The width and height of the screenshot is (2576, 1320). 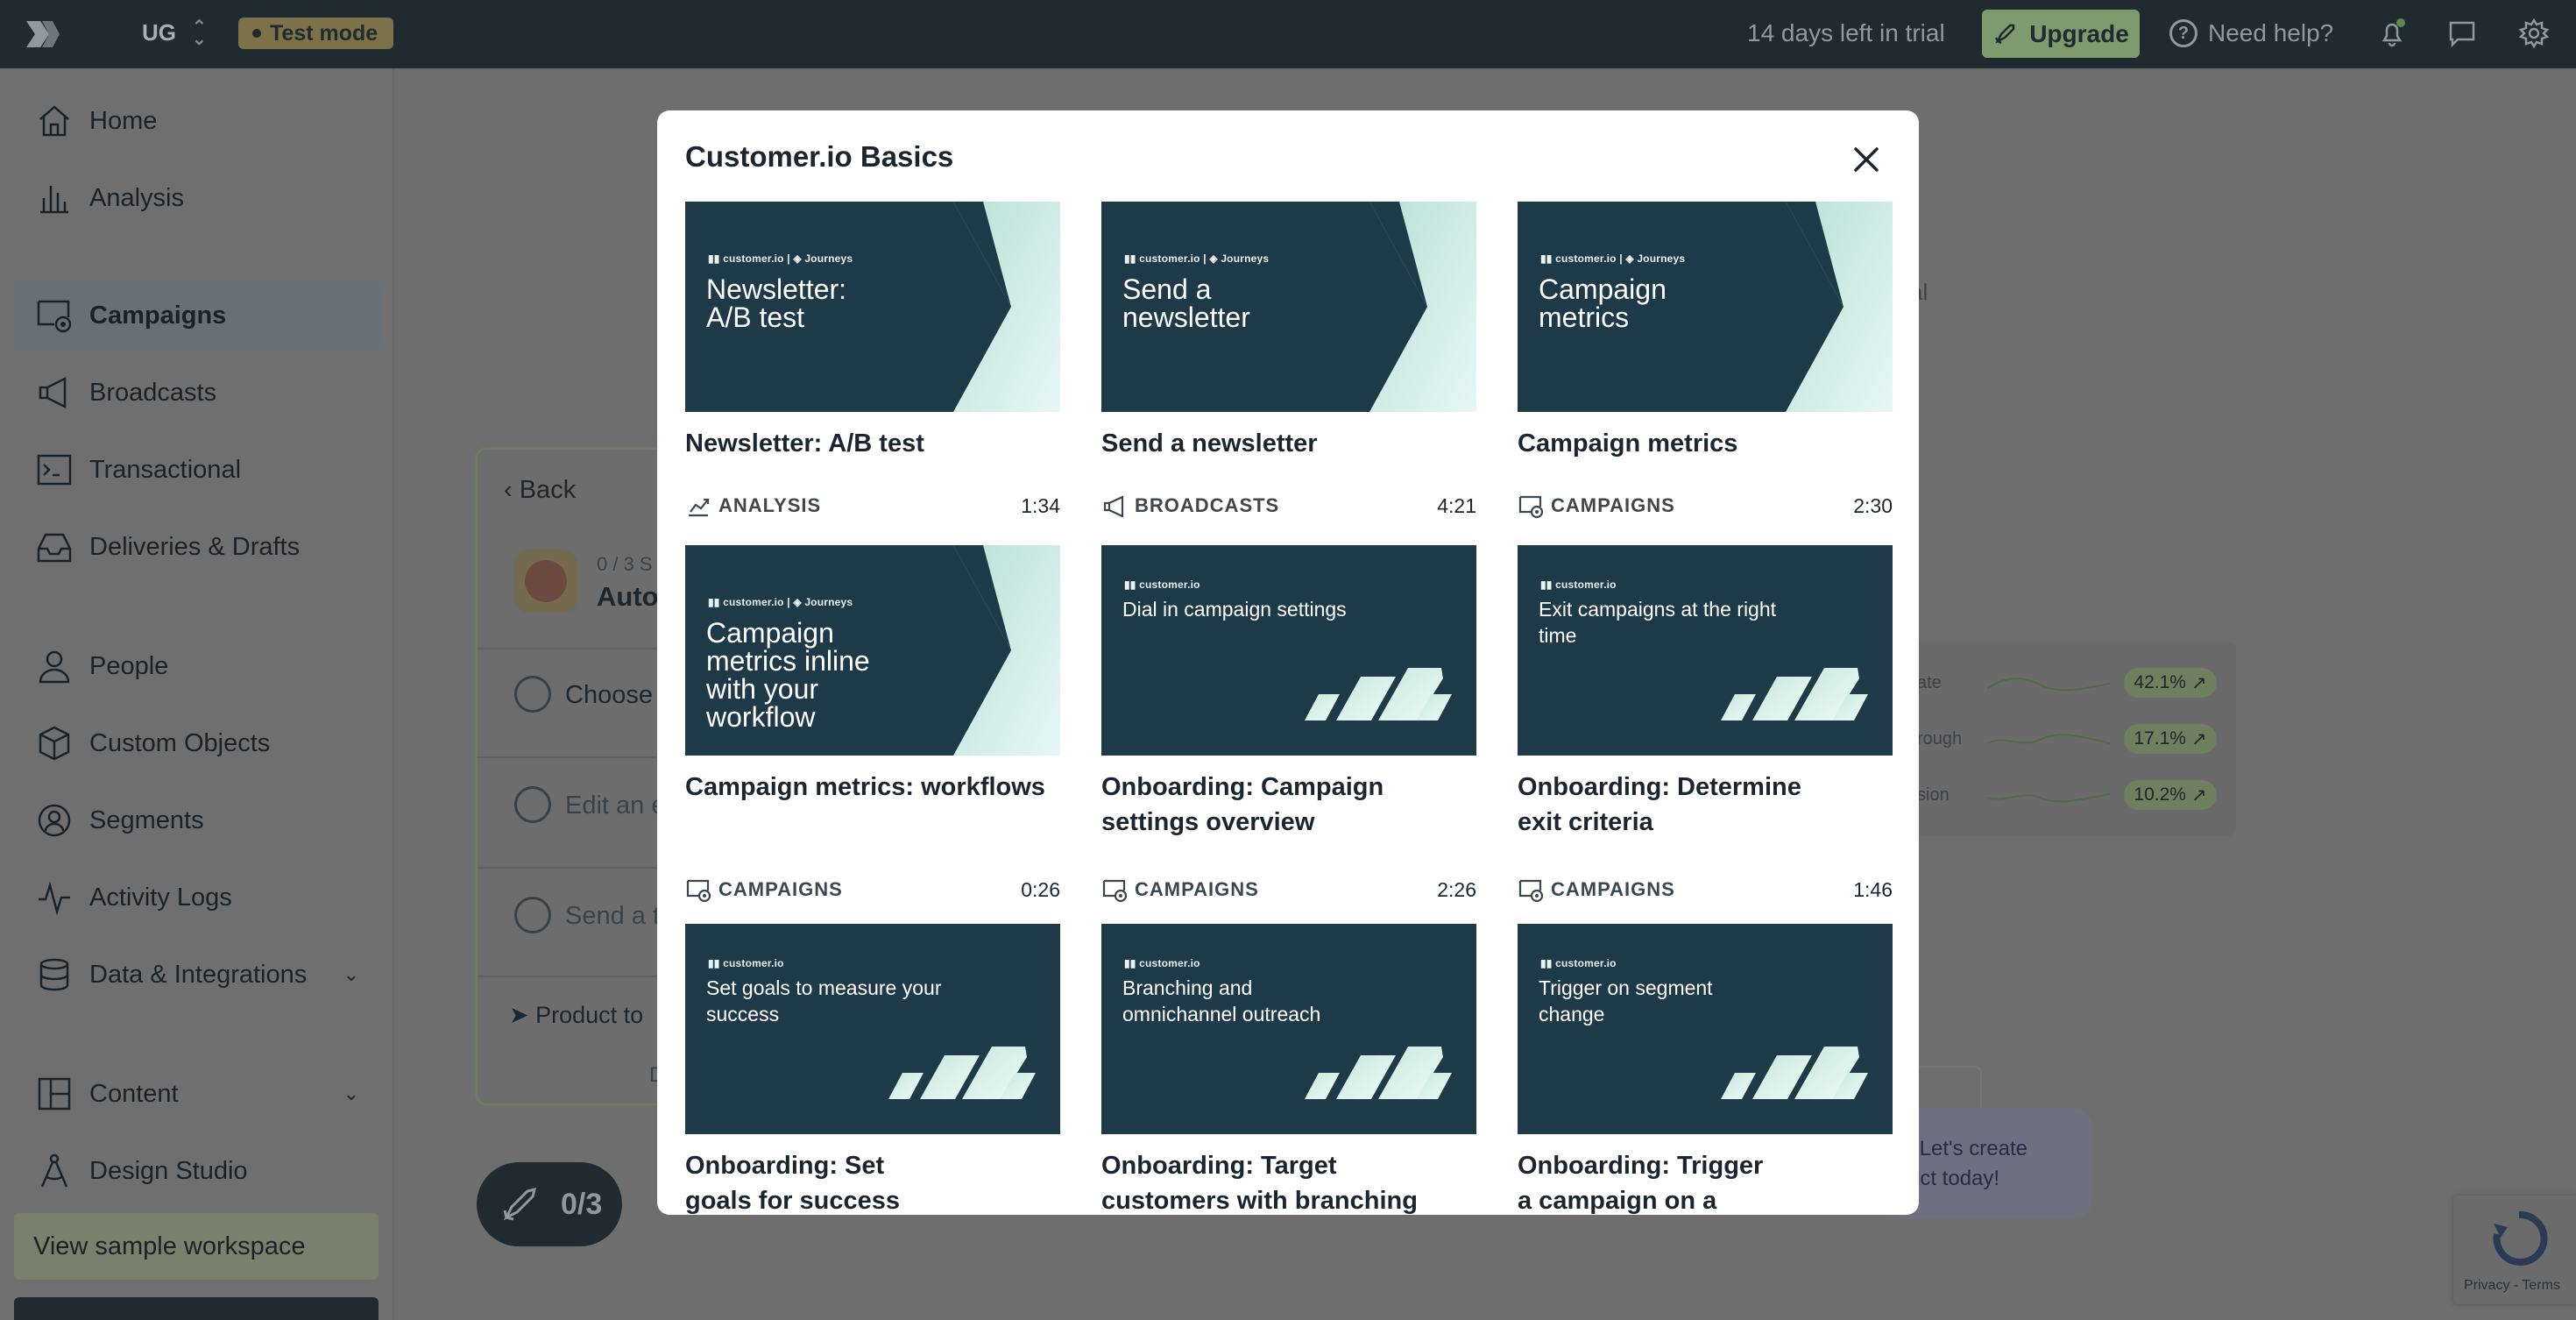 I want to click on chat-bubble-line: n! Let's create, so click(x=1962, y=1148).